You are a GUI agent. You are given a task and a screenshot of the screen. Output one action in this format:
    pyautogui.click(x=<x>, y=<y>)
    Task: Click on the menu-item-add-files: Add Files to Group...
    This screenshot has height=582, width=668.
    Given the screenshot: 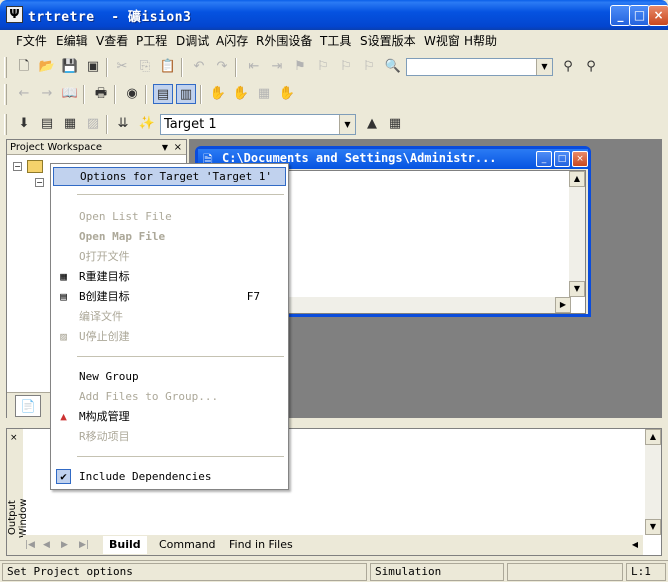 What is the action you would take?
    pyautogui.click(x=169, y=396)
    